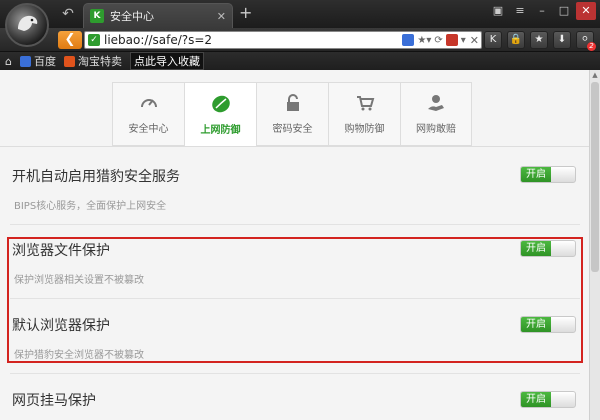  What do you see at coordinates (451, 40) in the screenshot?
I see `search-engine-icon` at bounding box center [451, 40].